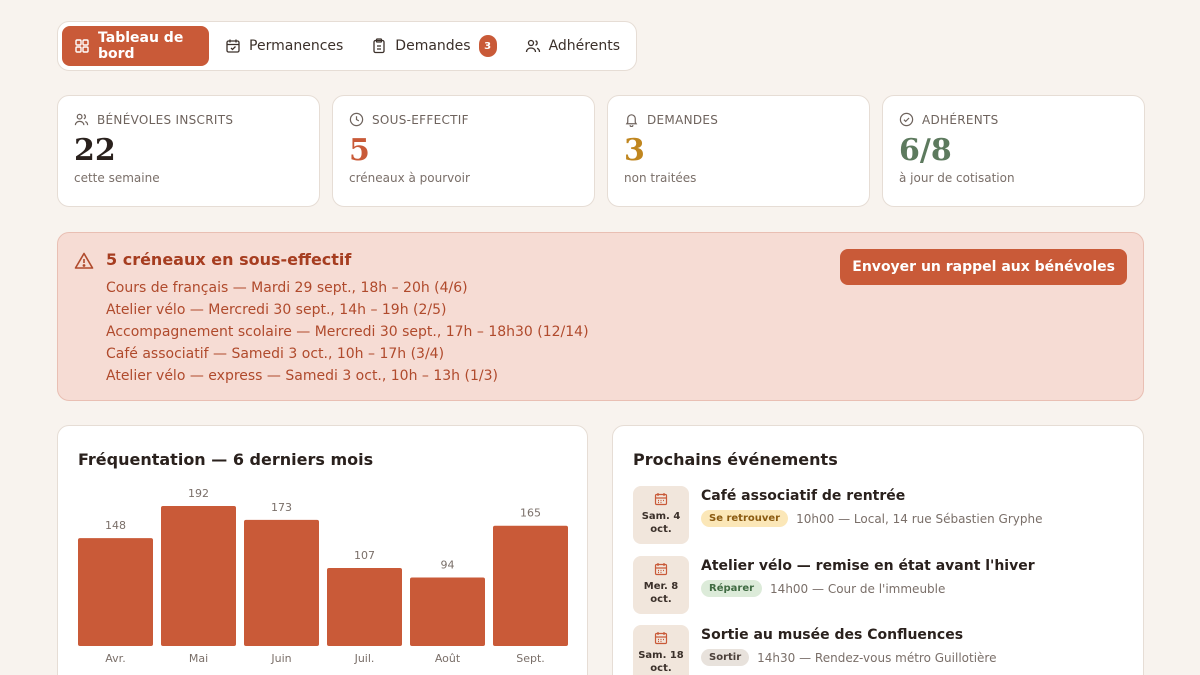  I want to click on send-reminder-button: Envoyer un rappel aux bénévoles, so click(983, 267).